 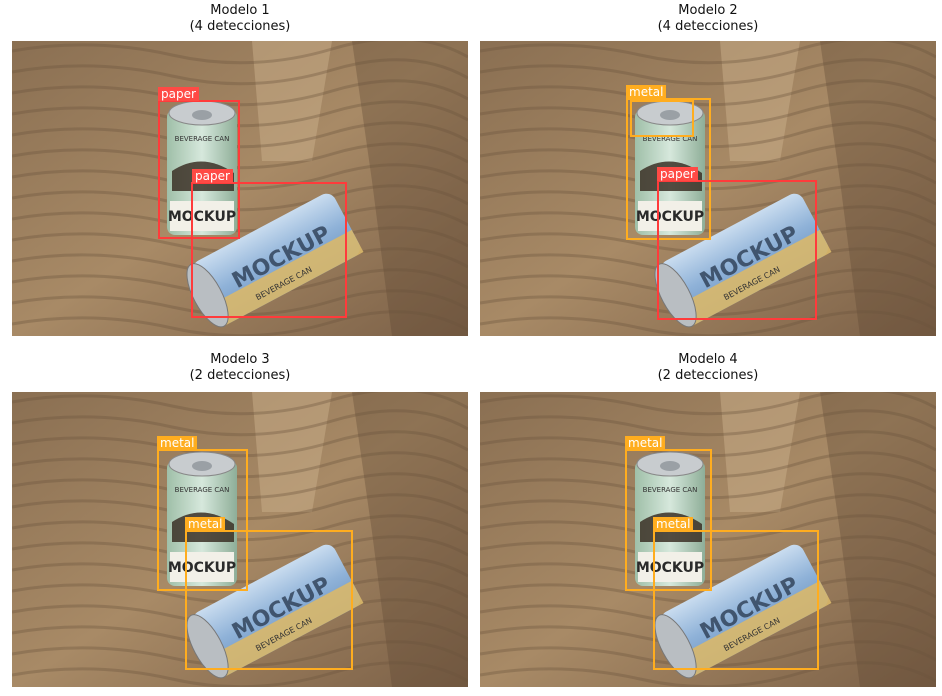 I want to click on model-name: Modelo 3, so click(x=240, y=359).